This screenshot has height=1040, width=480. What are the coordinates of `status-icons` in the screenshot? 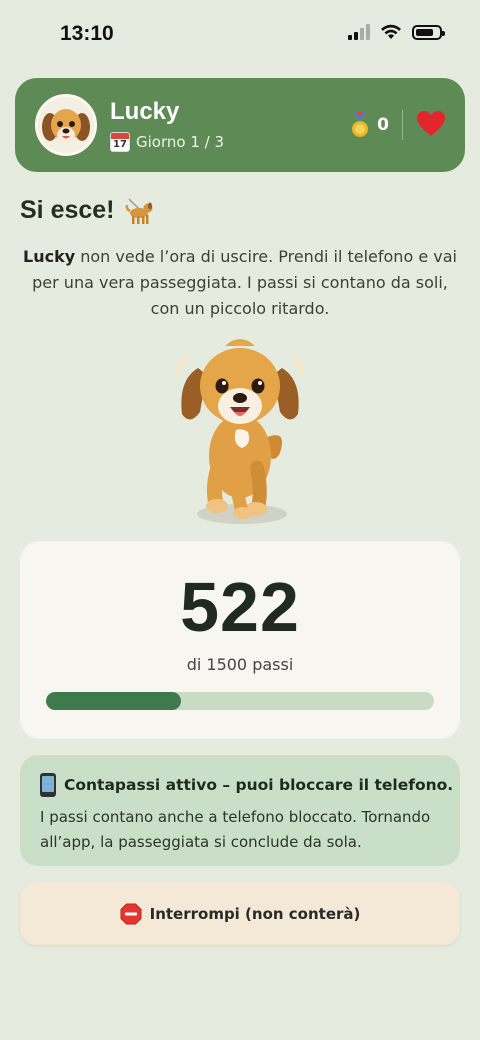 It's located at (396, 32).